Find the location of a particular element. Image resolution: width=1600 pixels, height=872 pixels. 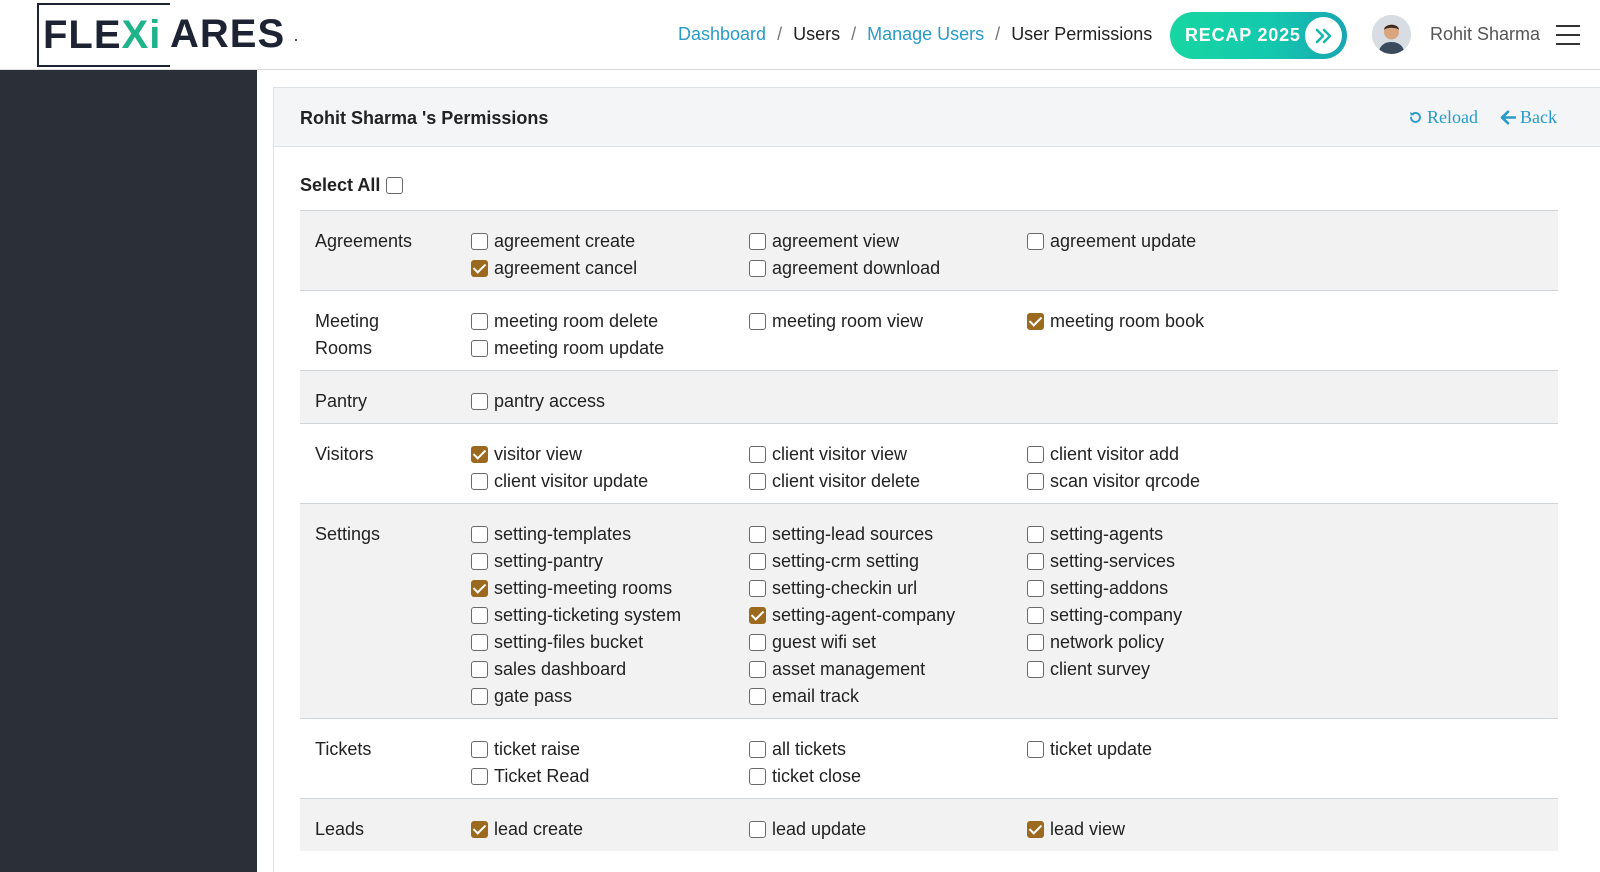

permission-item: sales dashboard is located at coordinates (610, 669).